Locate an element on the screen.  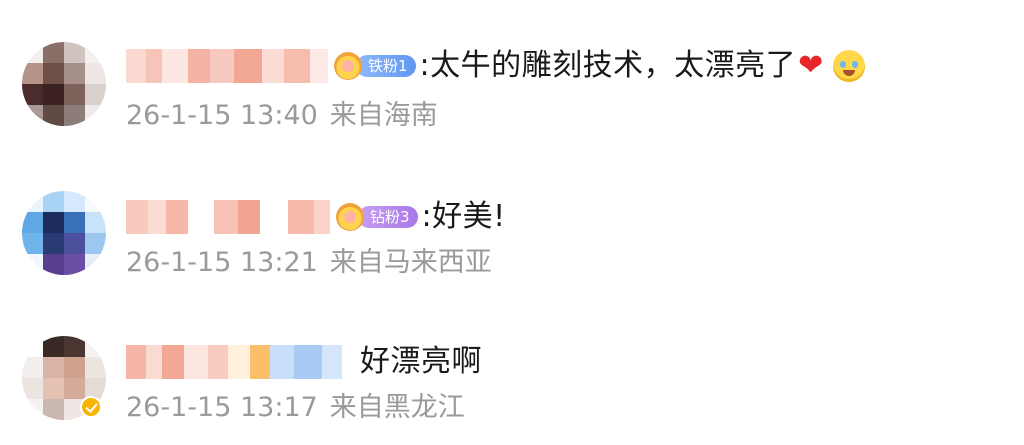
comment-time: 13:21 is located at coordinates (278, 262).